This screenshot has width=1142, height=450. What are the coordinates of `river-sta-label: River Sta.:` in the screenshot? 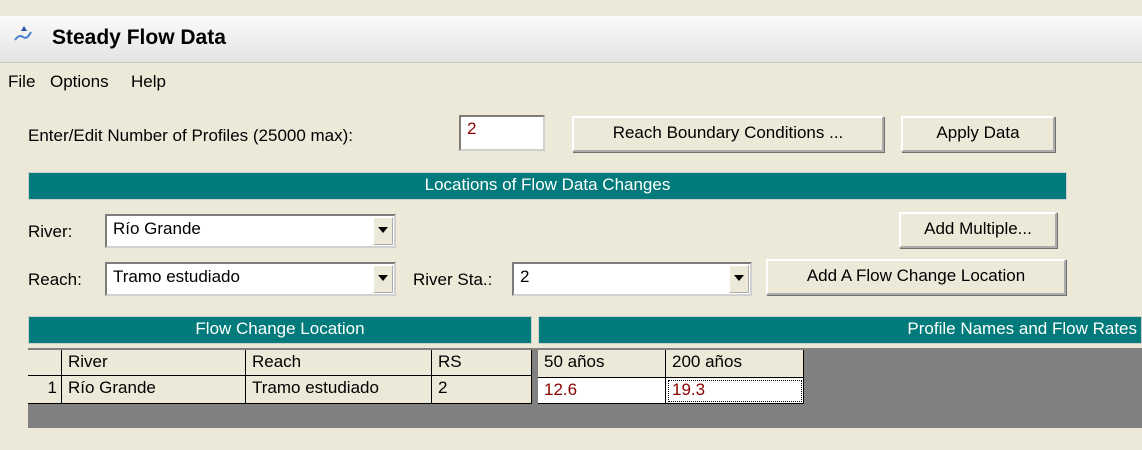 It's located at (453, 279).